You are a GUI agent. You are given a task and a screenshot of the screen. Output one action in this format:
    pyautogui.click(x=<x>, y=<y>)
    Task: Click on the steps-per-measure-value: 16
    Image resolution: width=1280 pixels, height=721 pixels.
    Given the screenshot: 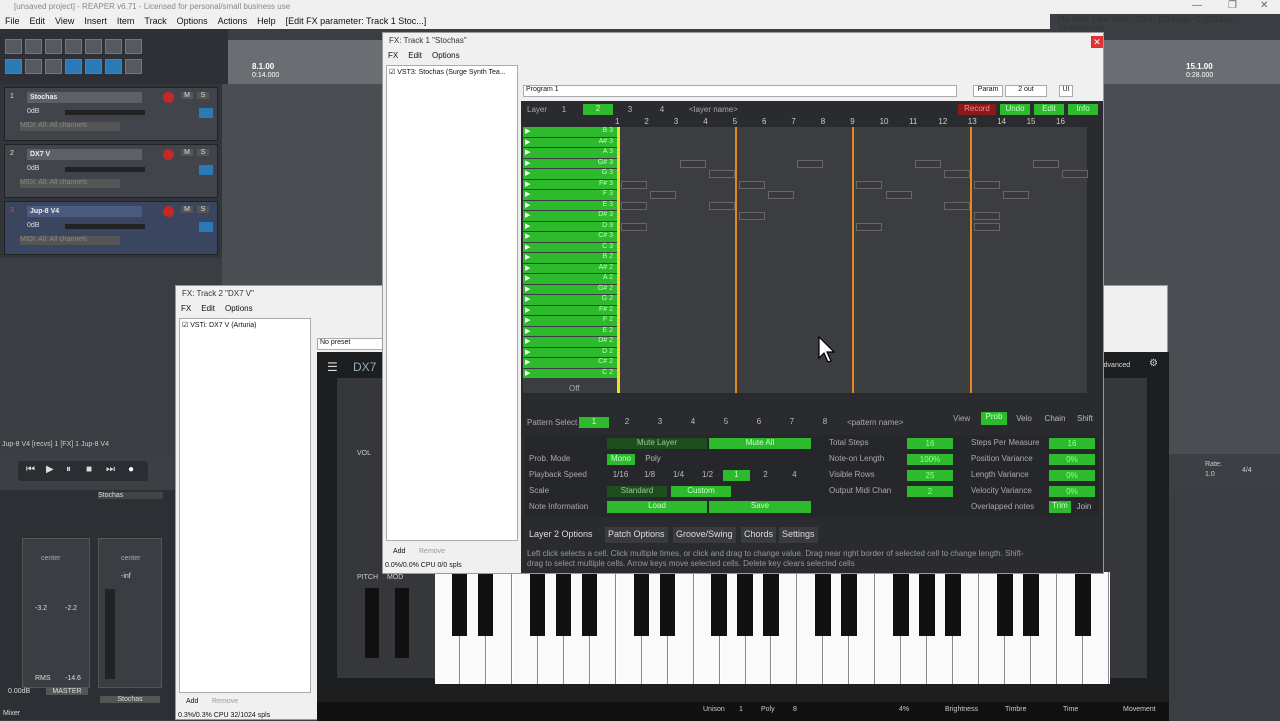 What is the action you would take?
    pyautogui.click(x=1072, y=443)
    